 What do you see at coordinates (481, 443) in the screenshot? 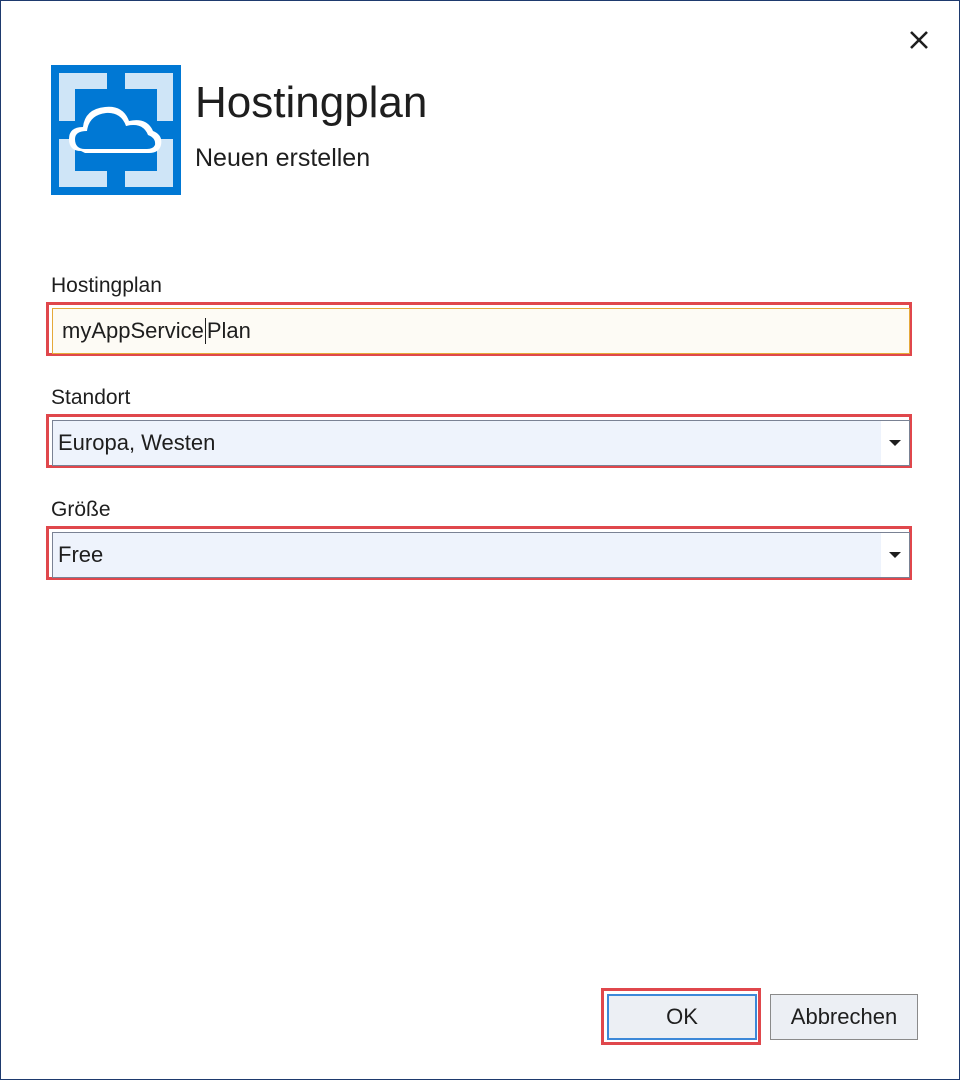
I see `location-select: Europa, Westen` at bounding box center [481, 443].